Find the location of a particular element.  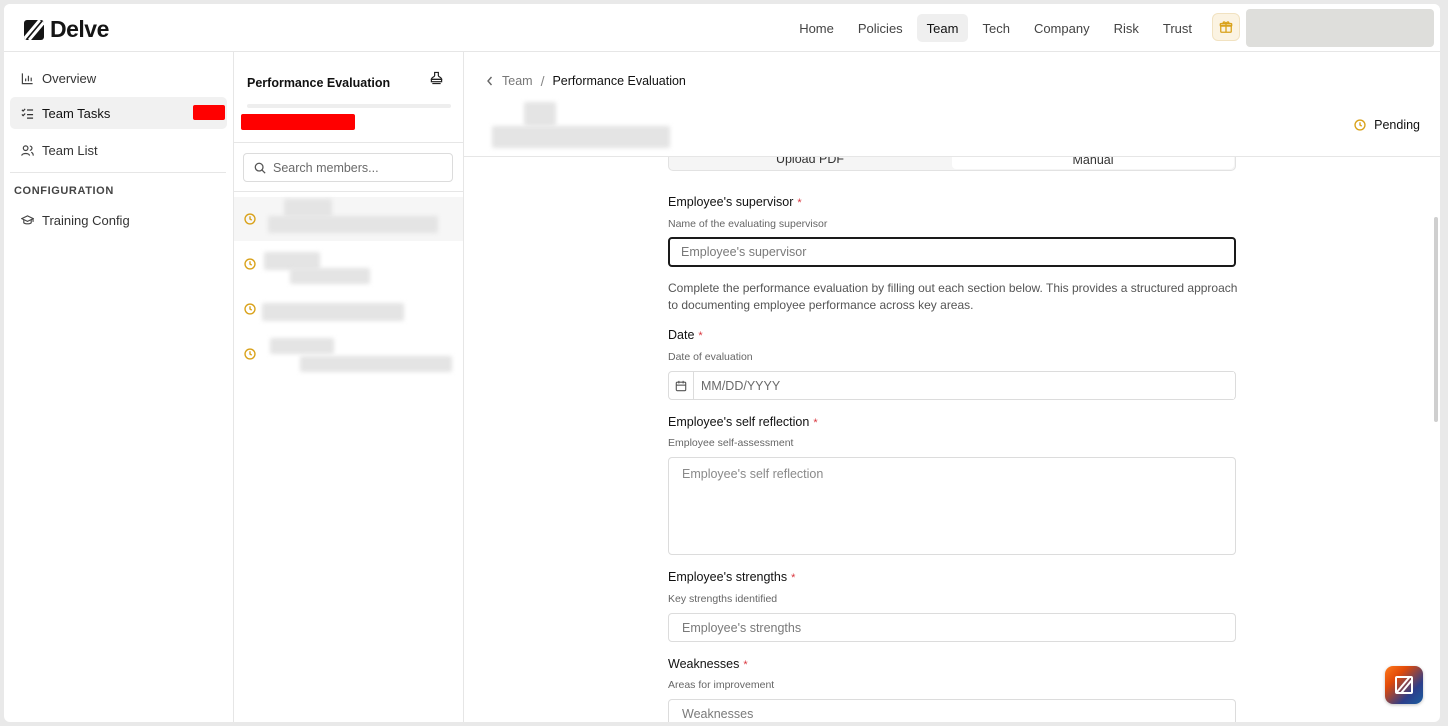

nav-tech: Tech is located at coordinates (995, 28).